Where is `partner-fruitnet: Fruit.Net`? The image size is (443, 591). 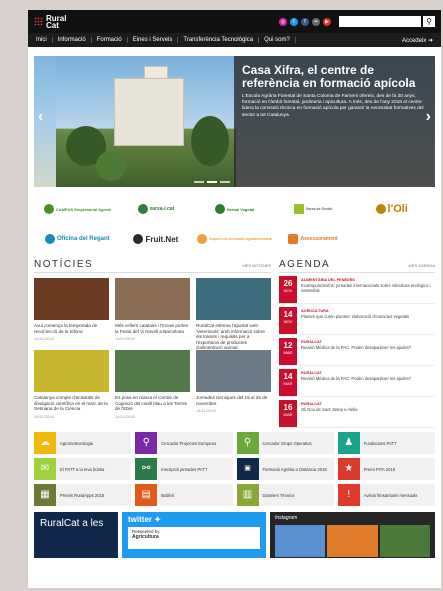 partner-fruitnet: Fruit.Net is located at coordinates (156, 239).